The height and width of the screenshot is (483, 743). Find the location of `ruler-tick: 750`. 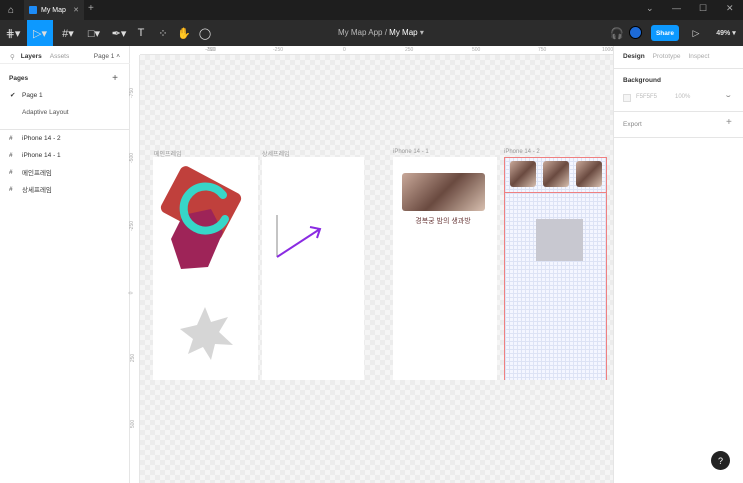

ruler-tick: 750 is located at coordinates (542, 50).